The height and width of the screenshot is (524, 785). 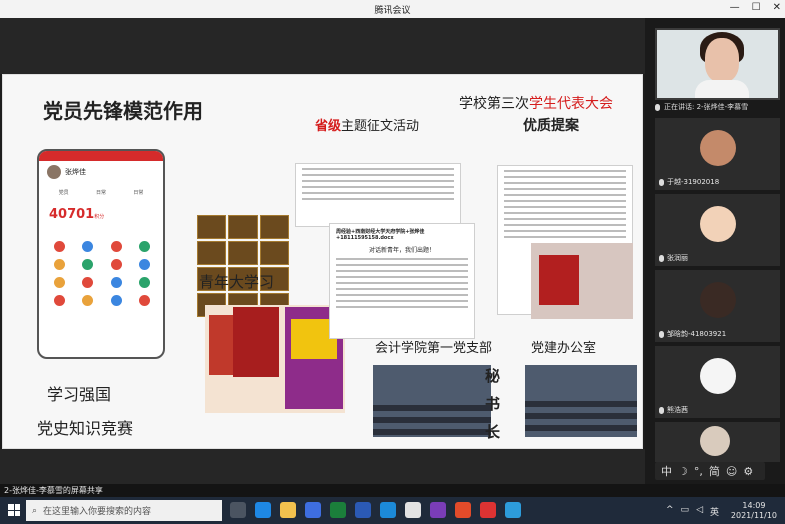 I want to click on heading-party-member: 党员先锋模范作用, so click(x=123, y=111).